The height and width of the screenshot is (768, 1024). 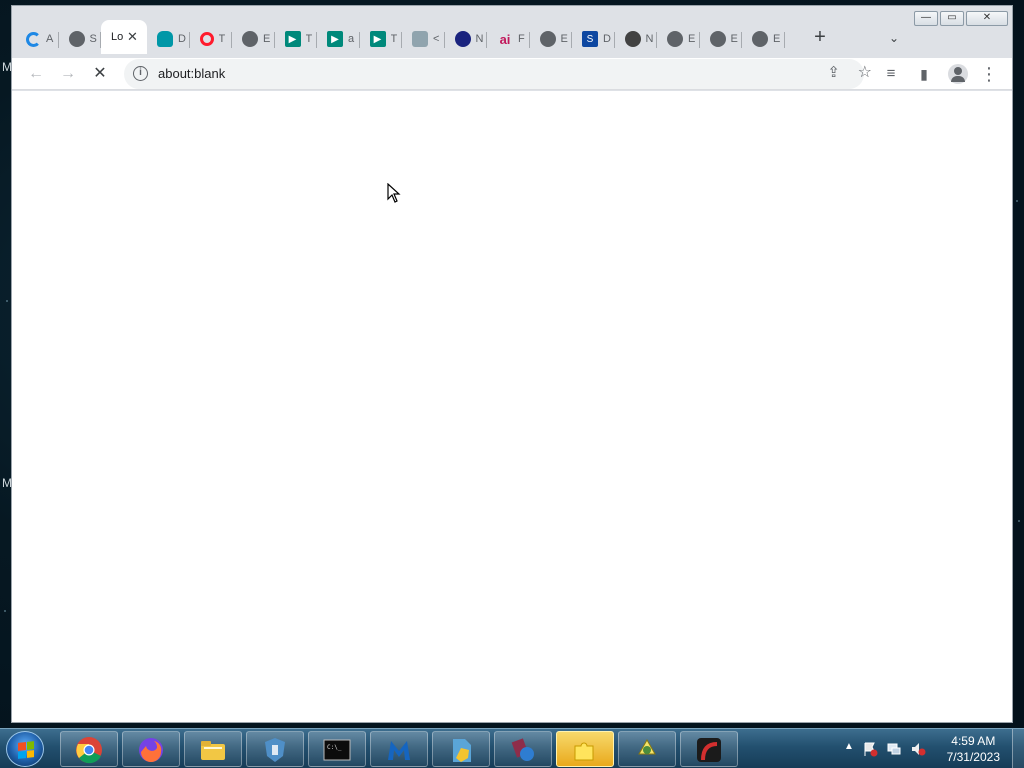 What do you see at coordinates (1018, 748) in the screenshot?
I see `show-desktop-button` at bounding box center [1018, 748].